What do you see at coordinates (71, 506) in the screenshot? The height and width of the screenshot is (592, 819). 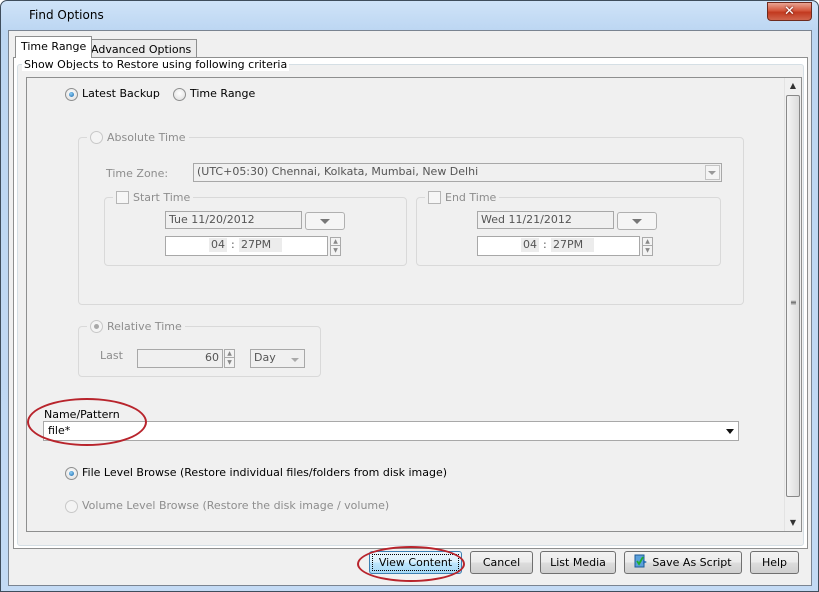 I see `volume-level-browse-radio` at bounding box center [71, 506].